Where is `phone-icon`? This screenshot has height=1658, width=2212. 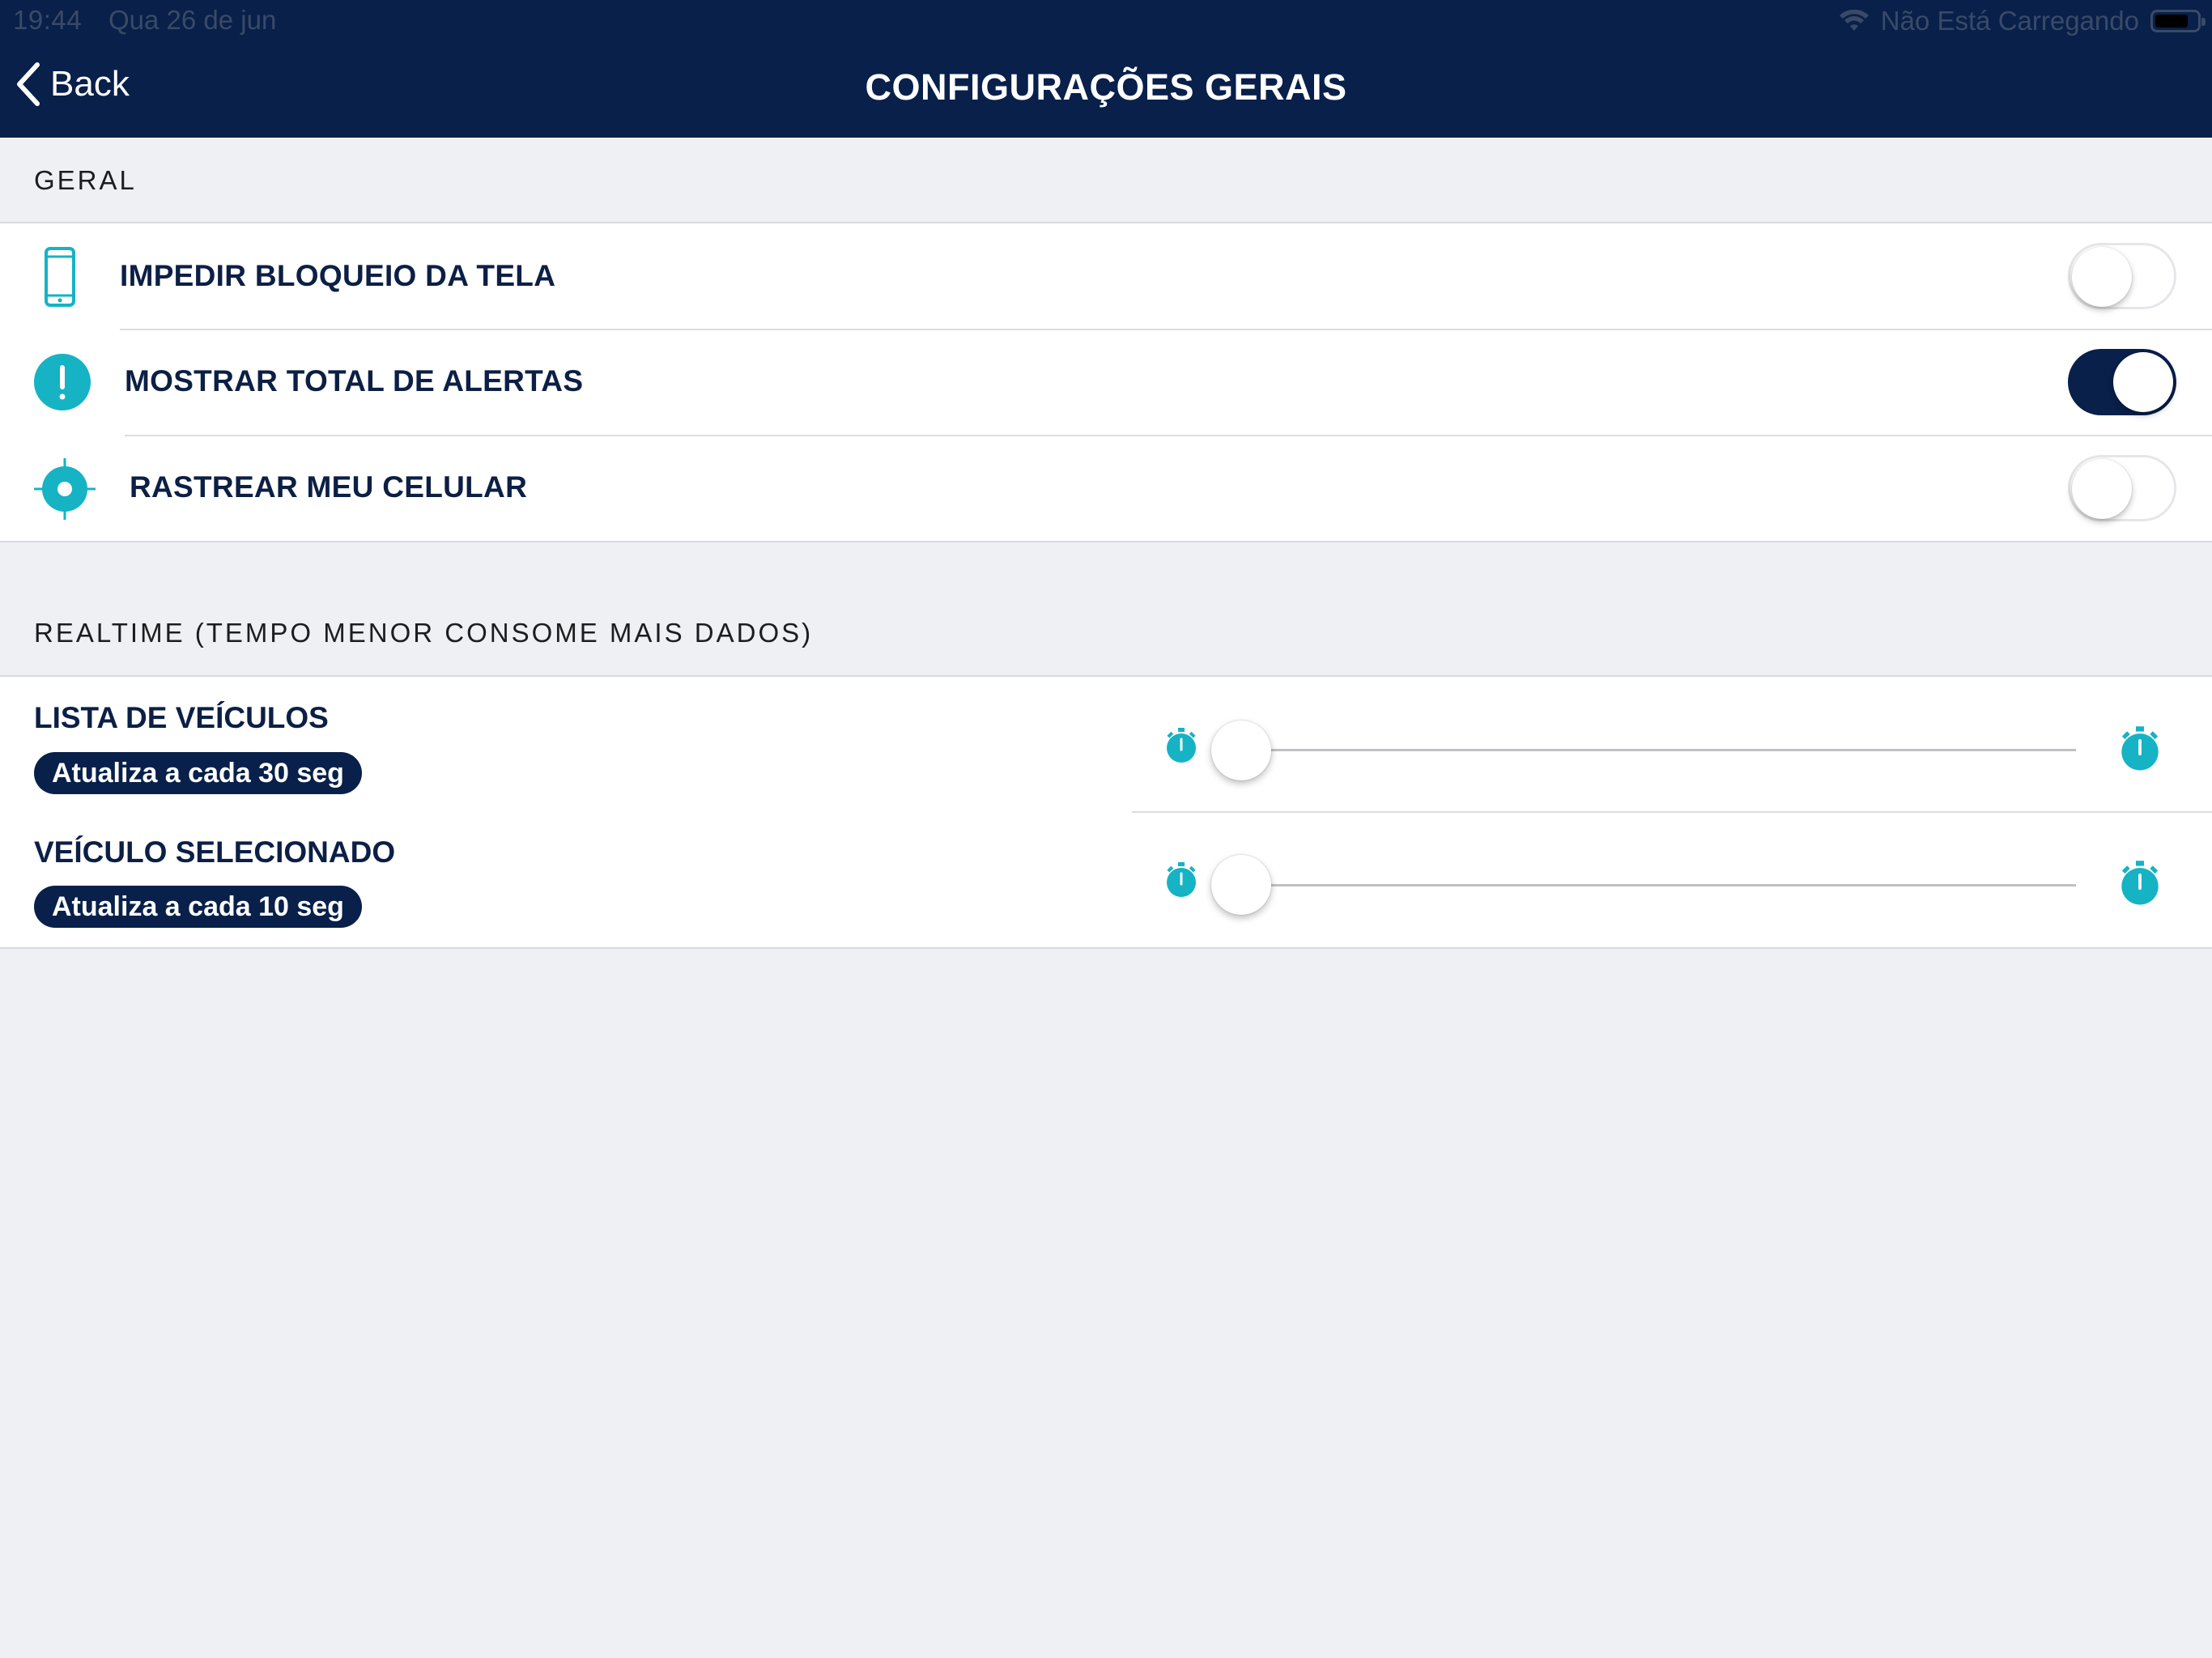
phone-icon is located at coordinates (60, 277).